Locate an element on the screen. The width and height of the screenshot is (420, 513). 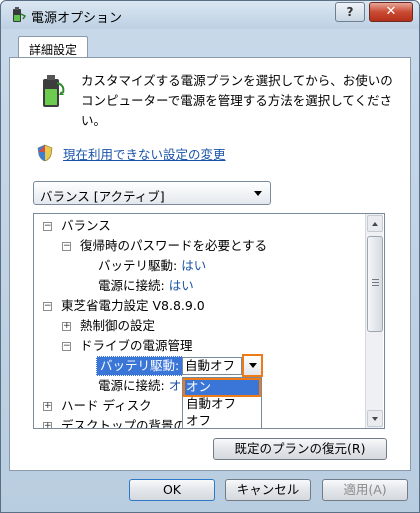
power-options-icon is located at coordinates (20, 14).